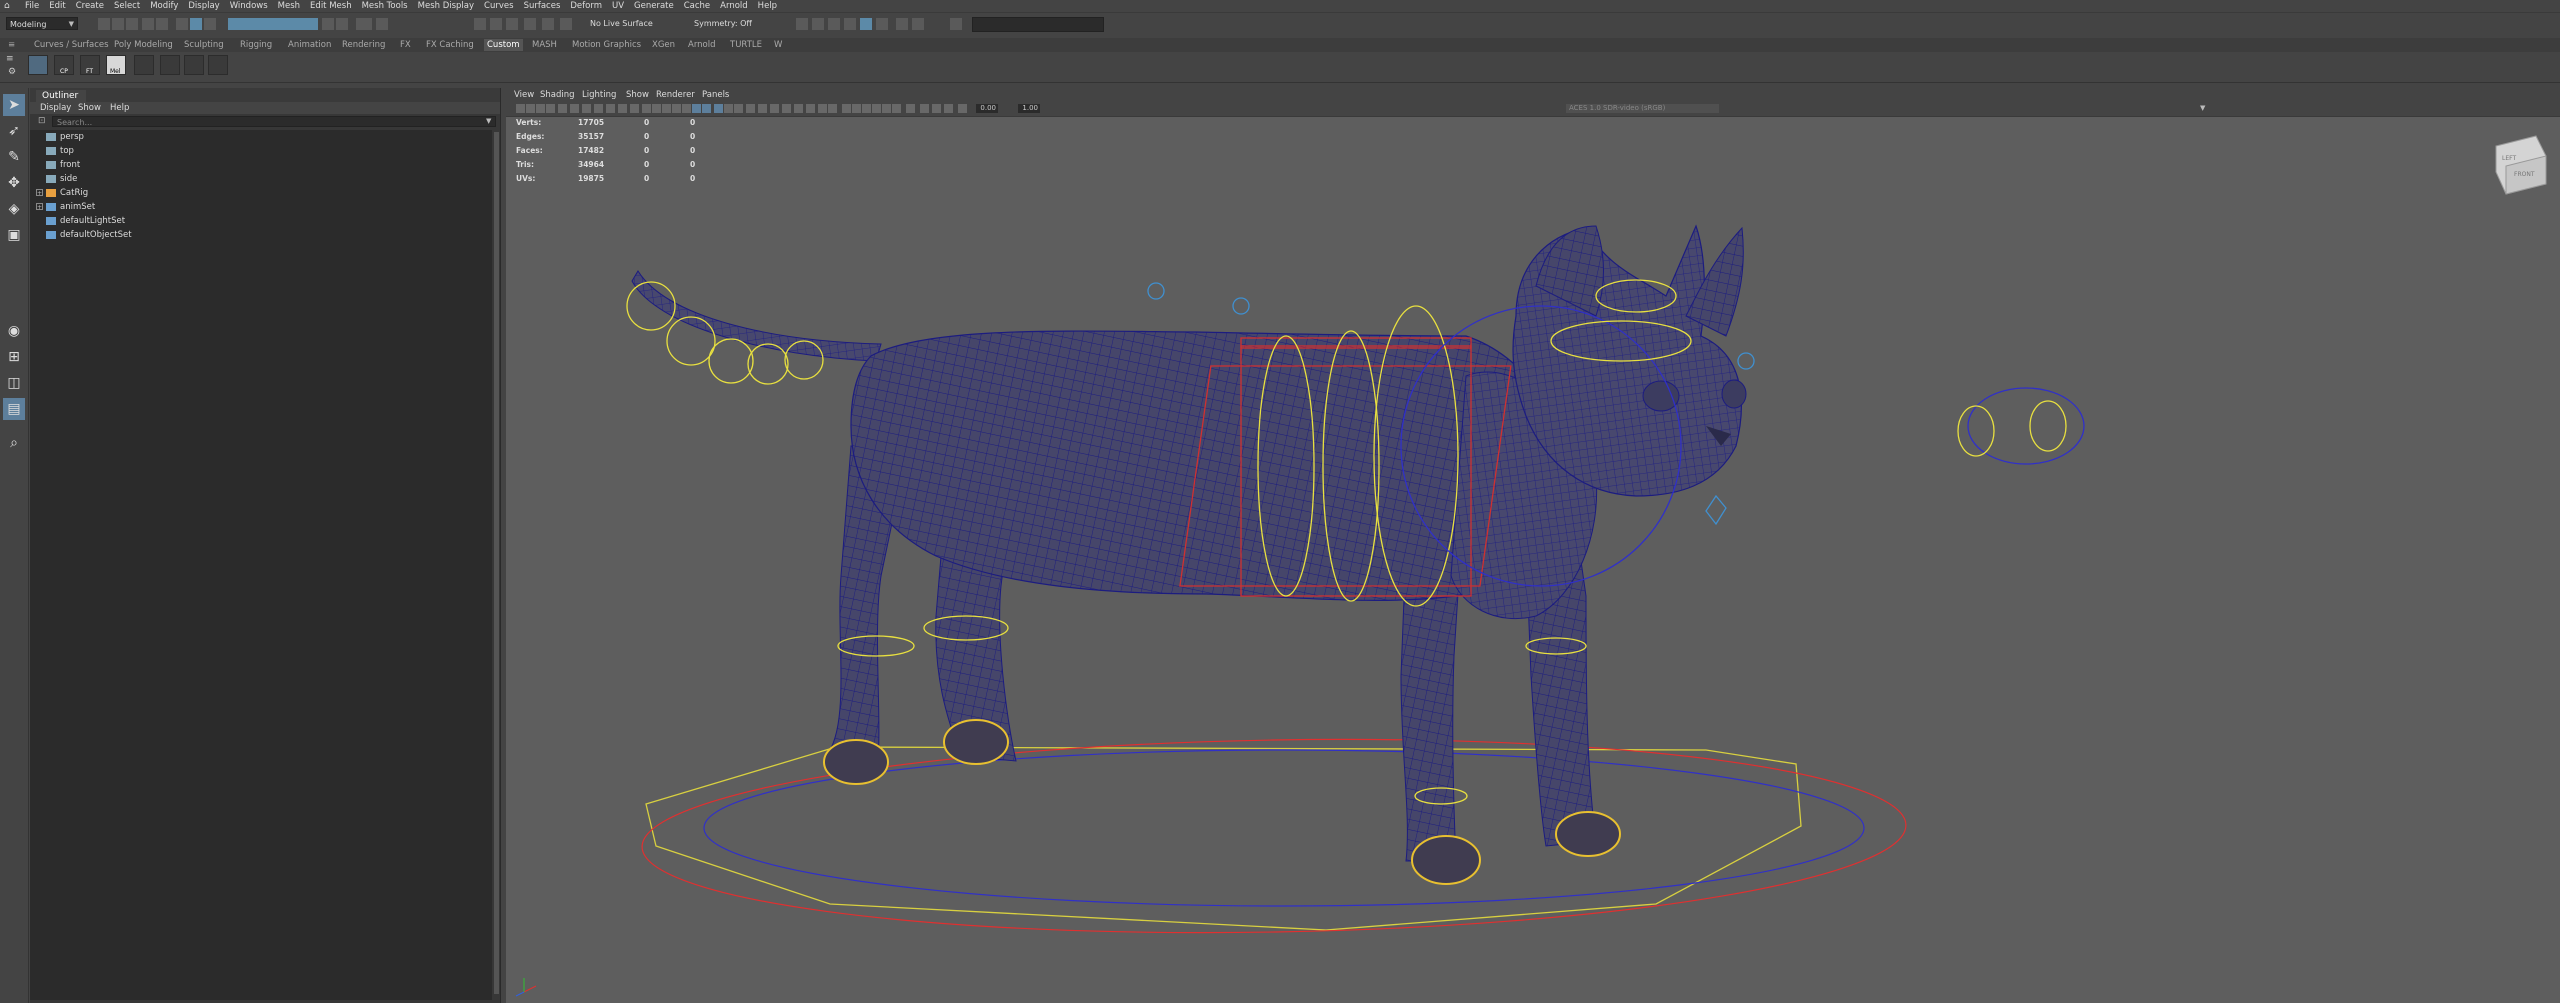  Describe the element at coordinates (144, 65) in the screenshot. I see `grid-tool-icon` at that location.